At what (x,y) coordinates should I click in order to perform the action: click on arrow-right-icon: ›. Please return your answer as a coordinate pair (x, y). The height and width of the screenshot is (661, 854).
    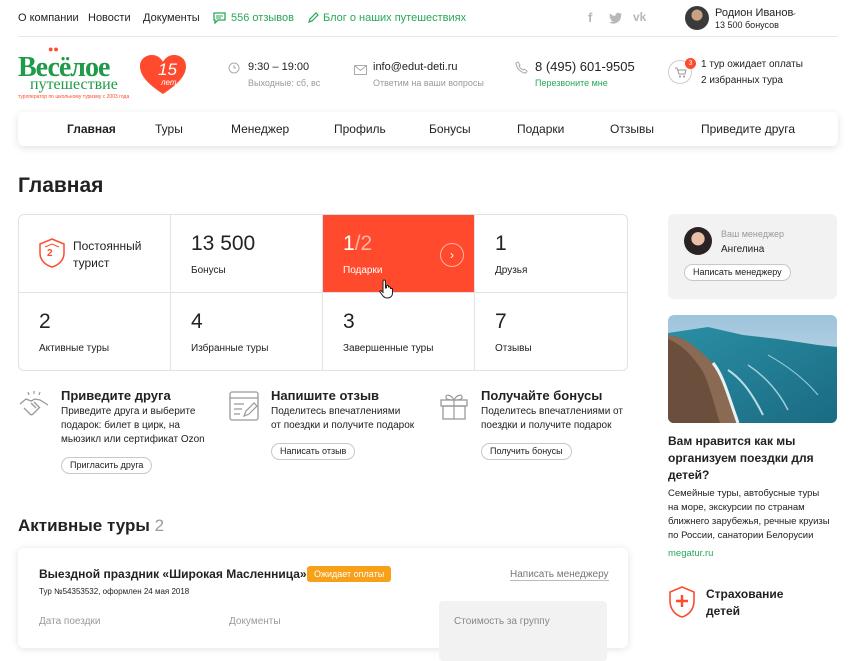
    Looking at the image, I should click on (452, 255).